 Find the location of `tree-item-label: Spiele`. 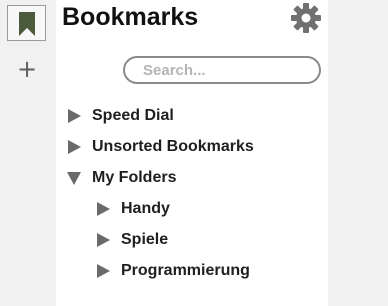

tree-item-label: Spiele is located at coordinates (145, 239).